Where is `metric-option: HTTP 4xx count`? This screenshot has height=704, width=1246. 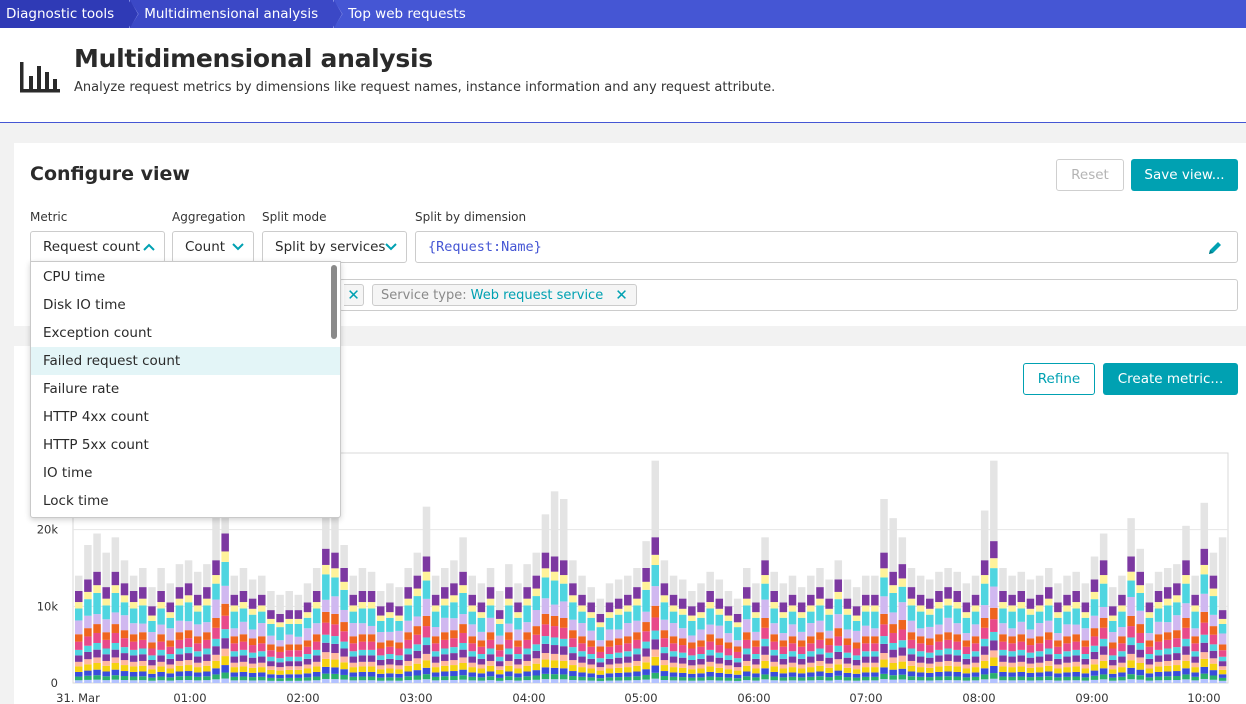
metric-option: HTTP 4xx count is located at coordinates (185, 417).